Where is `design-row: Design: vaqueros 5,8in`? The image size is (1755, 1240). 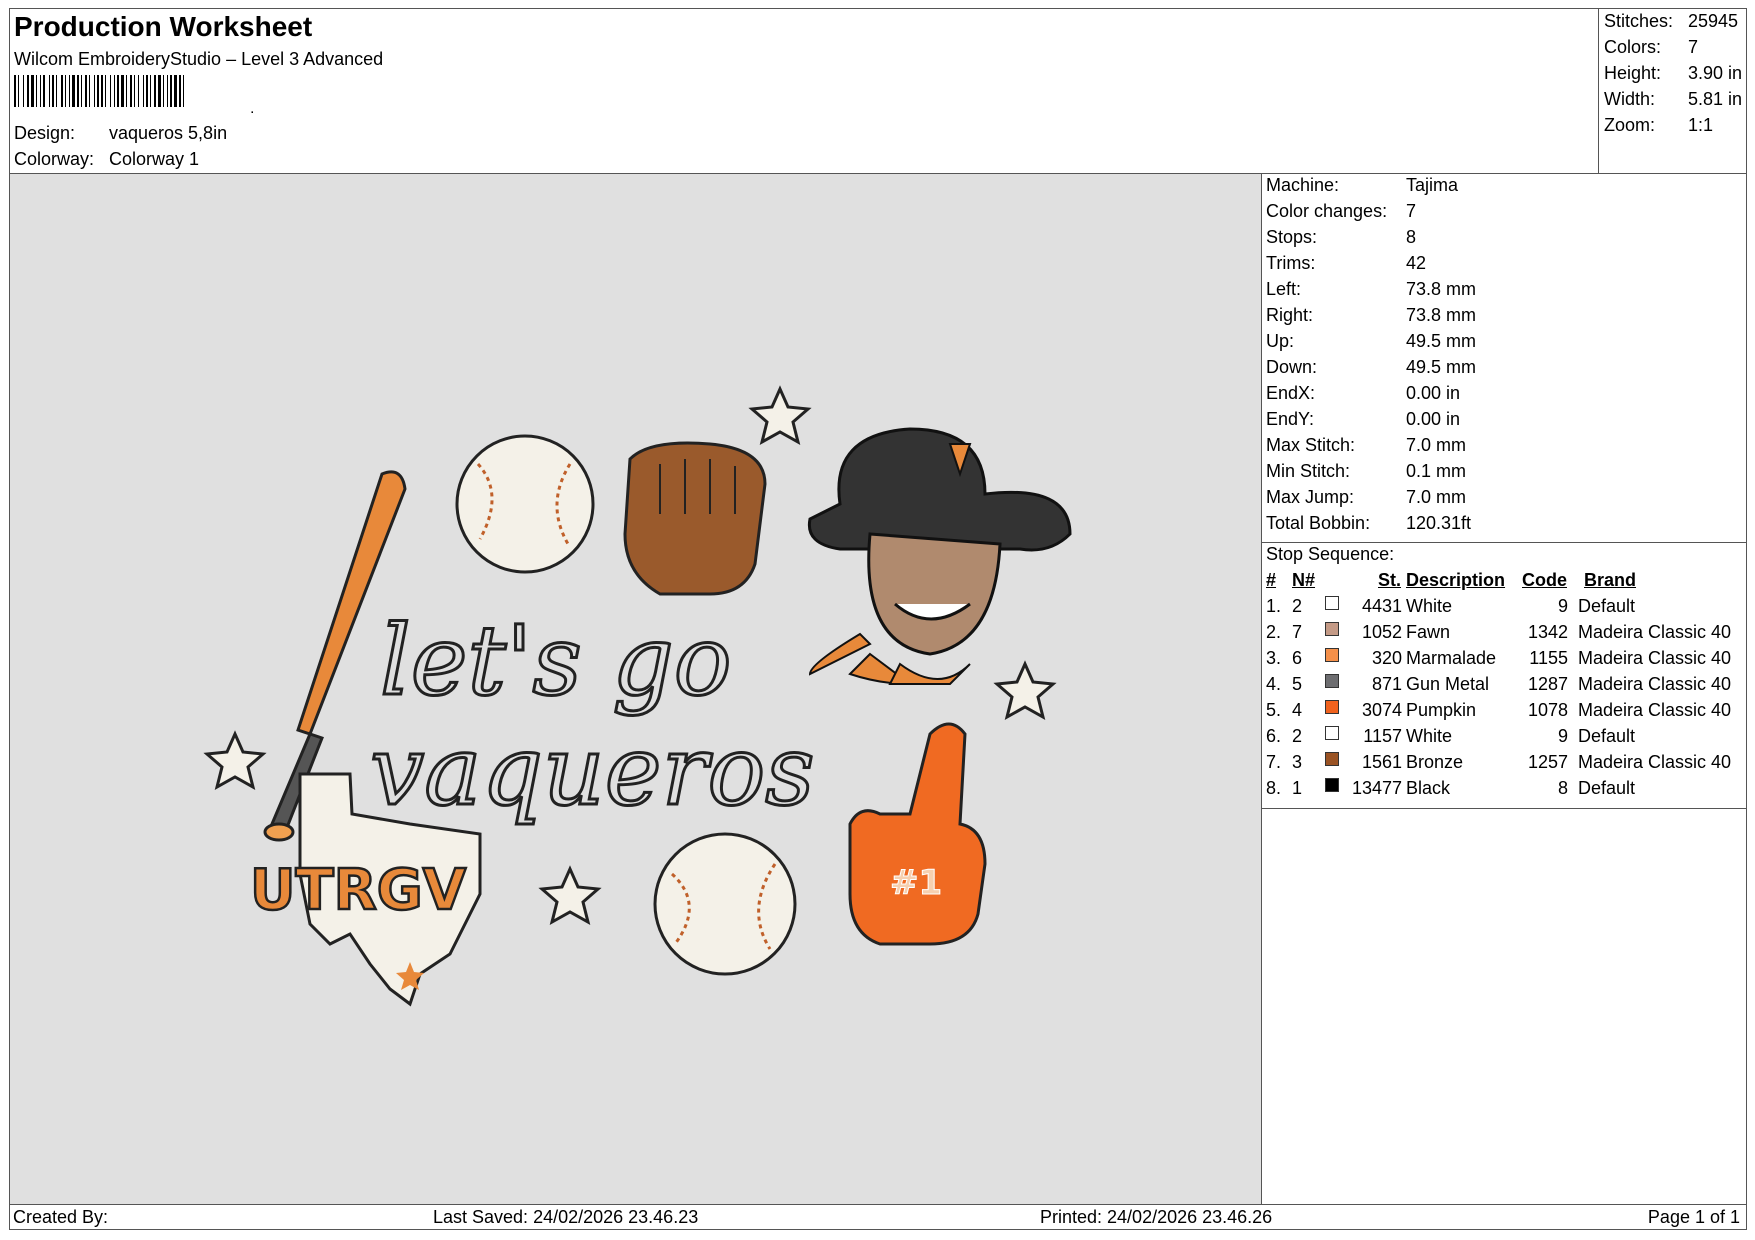 design-row: Design: vaqueros 5,8in is located at coordinates (120, 133).